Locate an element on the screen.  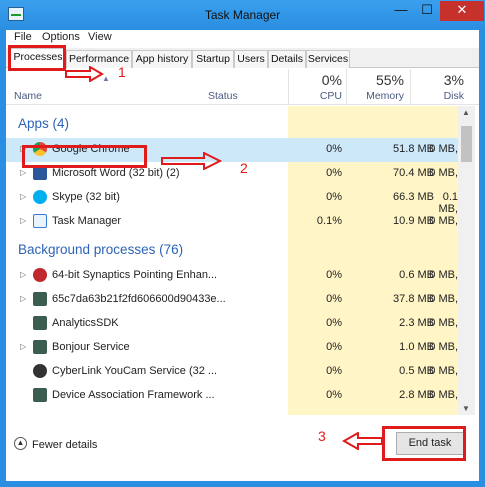
close-button: ✕ is located at coordinates (462, 11).